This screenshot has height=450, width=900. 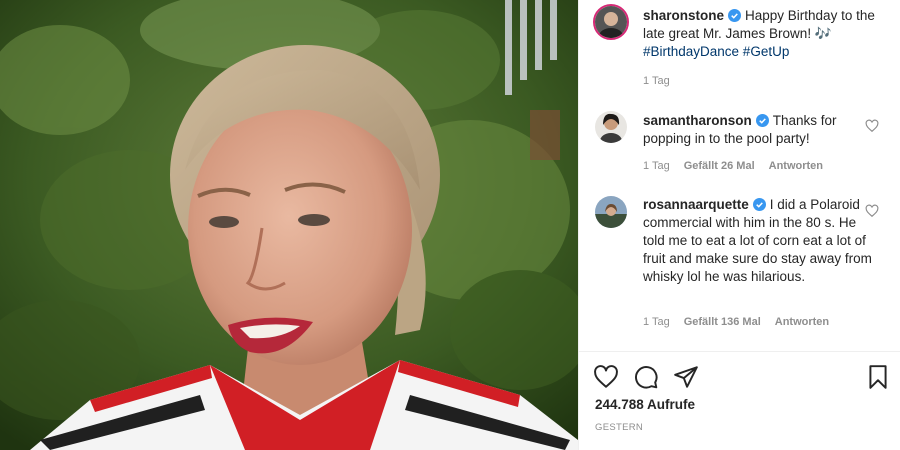 What do you see at coordinates (619, 427) in the screenshot?
I see `post-date: GESTERN` at bounding box center [619, 427].